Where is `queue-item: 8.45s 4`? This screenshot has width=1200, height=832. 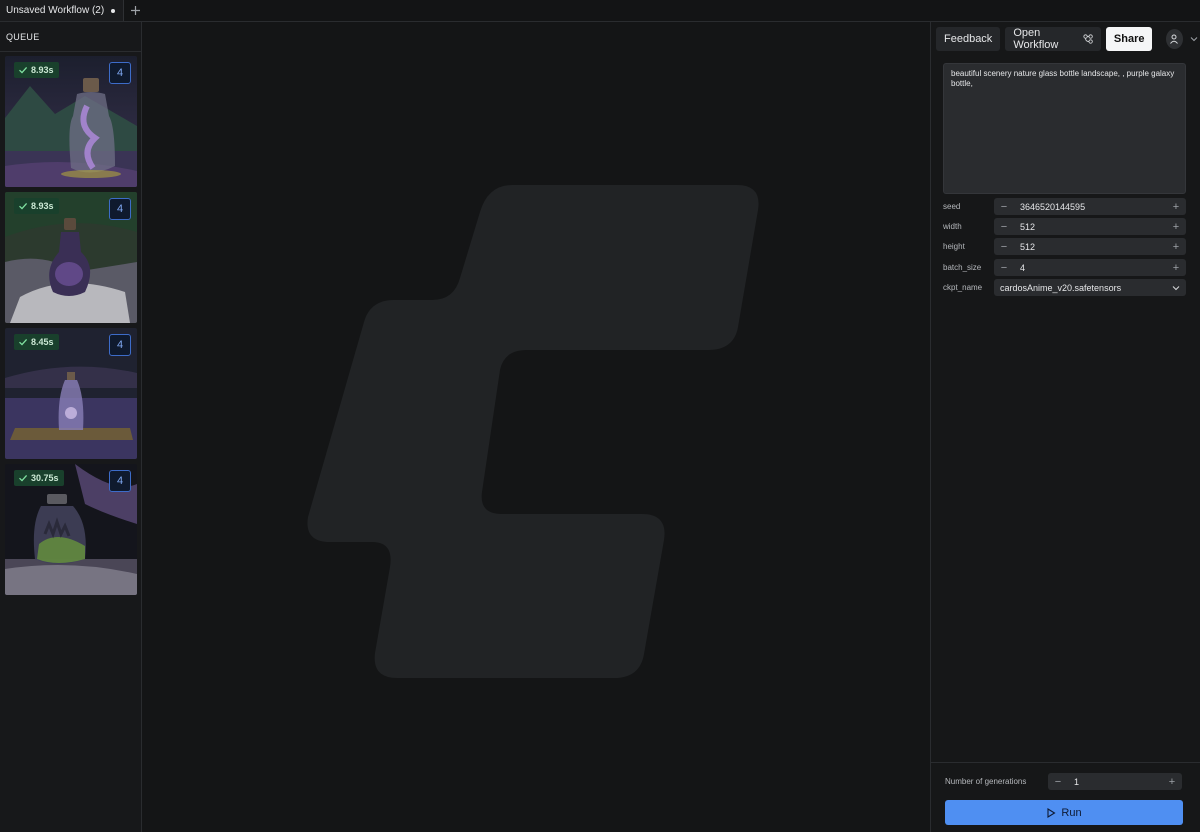
queue-item: 8.45s 4 is located at coordinates (71, 393).